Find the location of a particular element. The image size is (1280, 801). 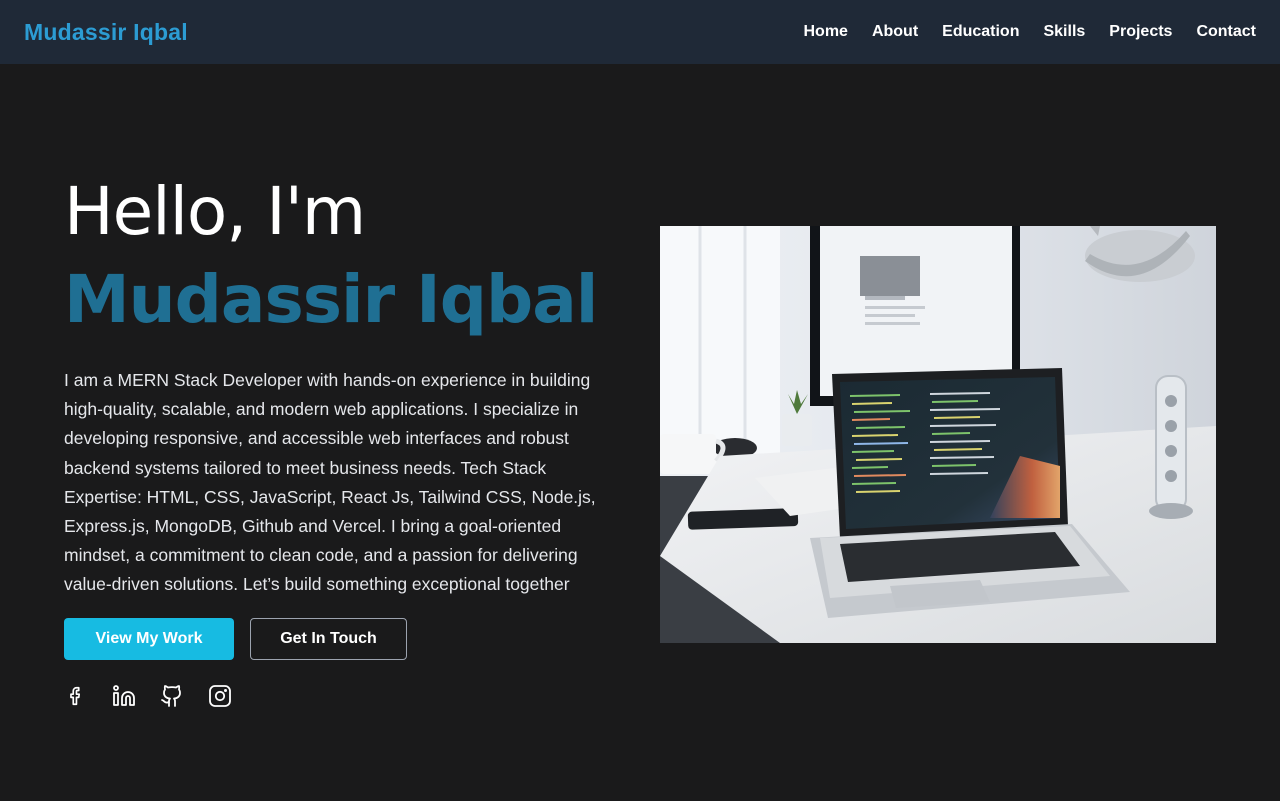

nav-link-skills: Skills is located at coordinates (1064, 32).